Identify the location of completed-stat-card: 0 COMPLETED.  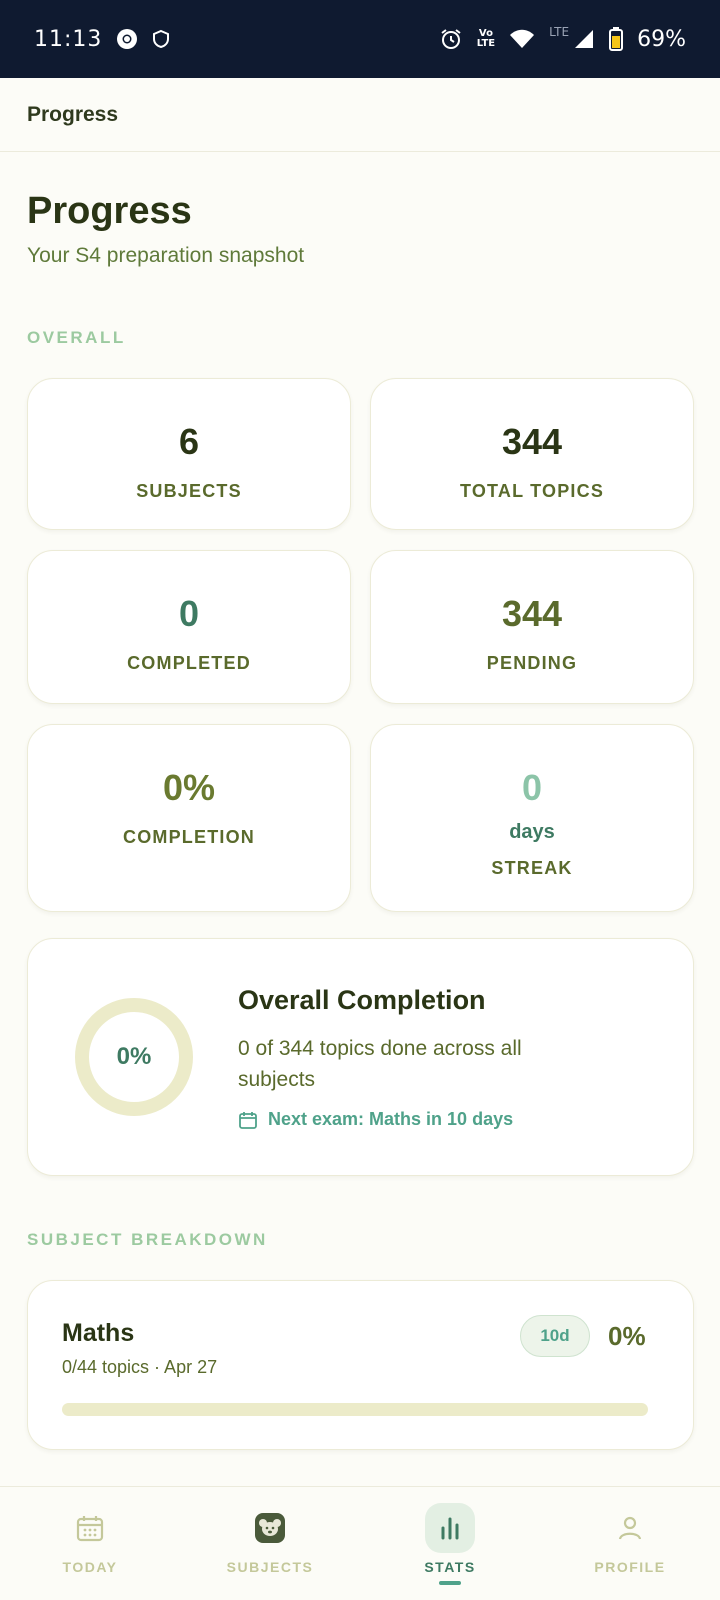
(189, 627).